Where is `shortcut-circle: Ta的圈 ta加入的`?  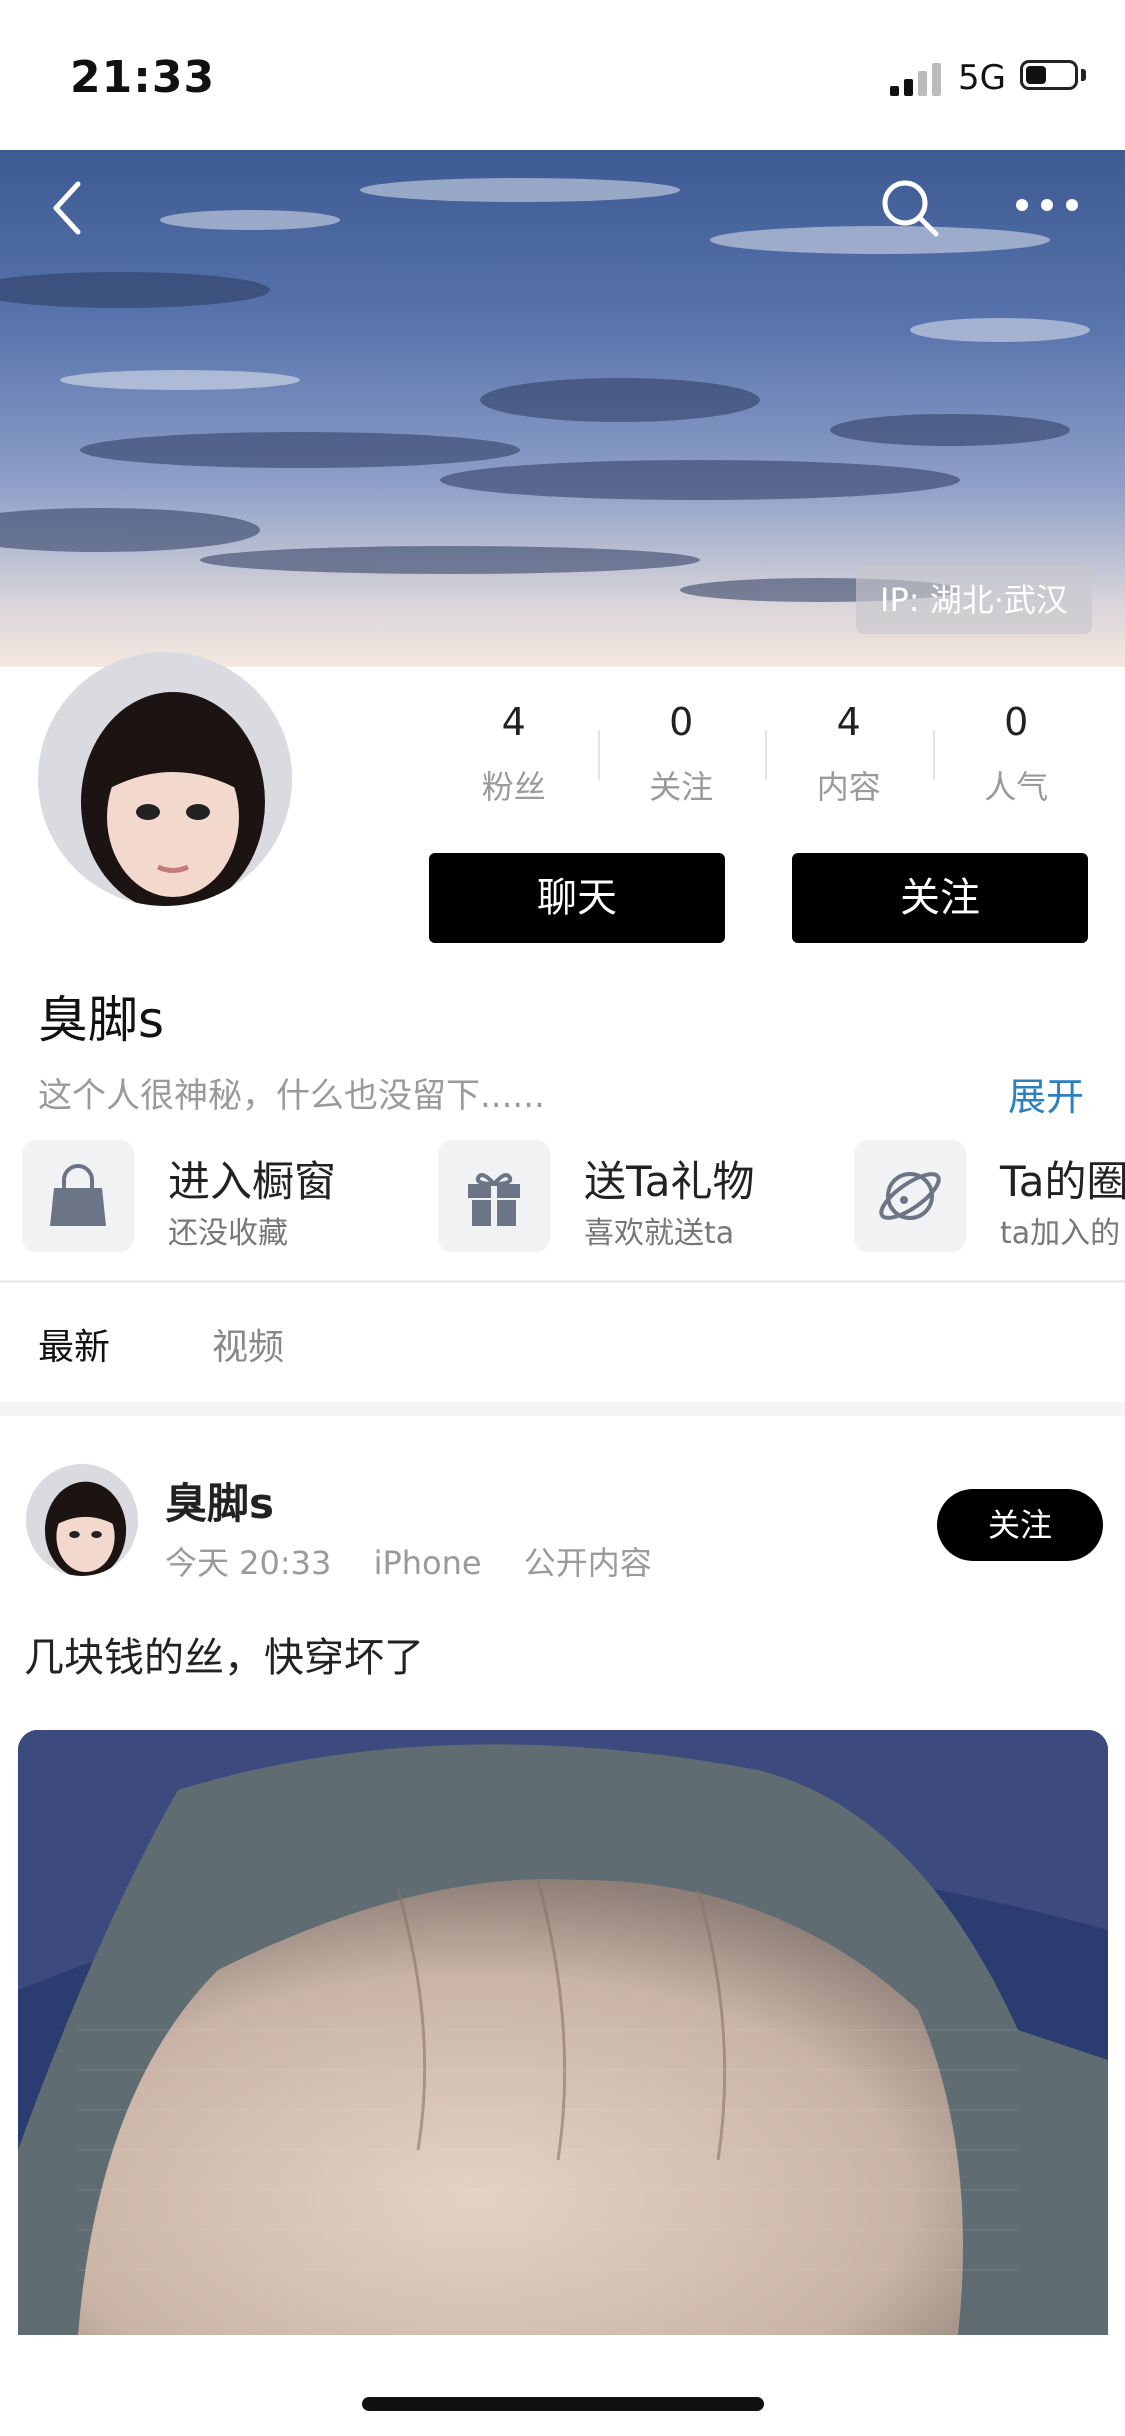
shortcut-circle: Ta的圈 ta加入的 is located at coordinates (989, 1197).